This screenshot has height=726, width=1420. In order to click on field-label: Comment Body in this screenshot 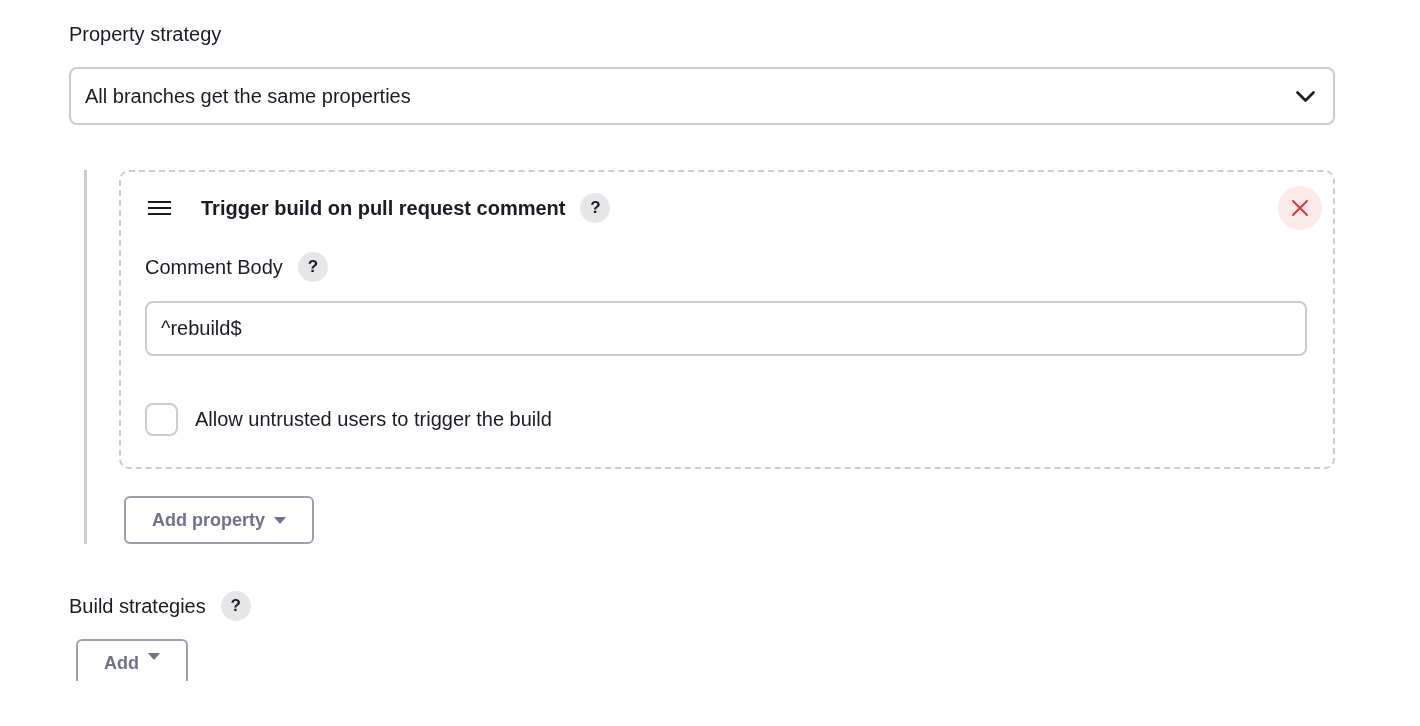, I will do `click(214, 267)`.